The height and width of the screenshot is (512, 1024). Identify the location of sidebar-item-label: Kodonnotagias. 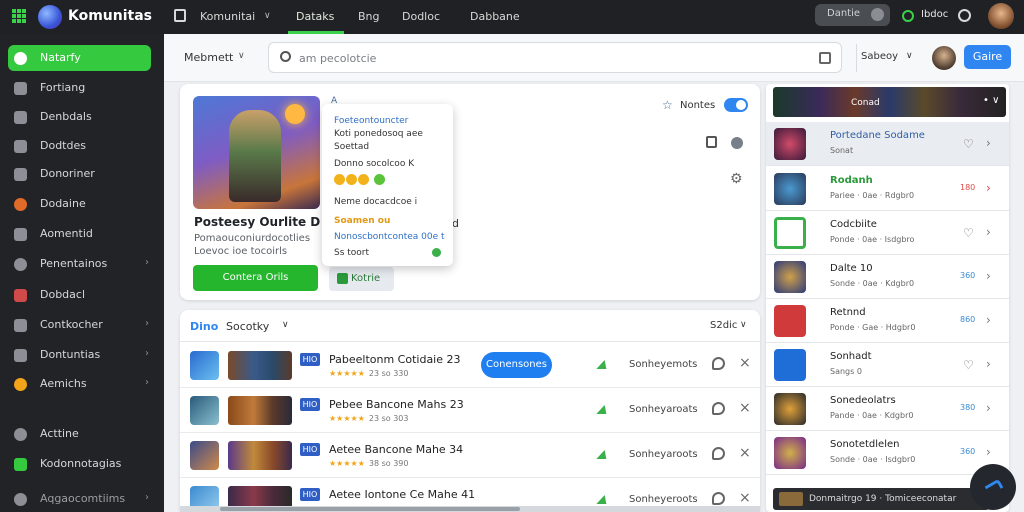
(81, 463).